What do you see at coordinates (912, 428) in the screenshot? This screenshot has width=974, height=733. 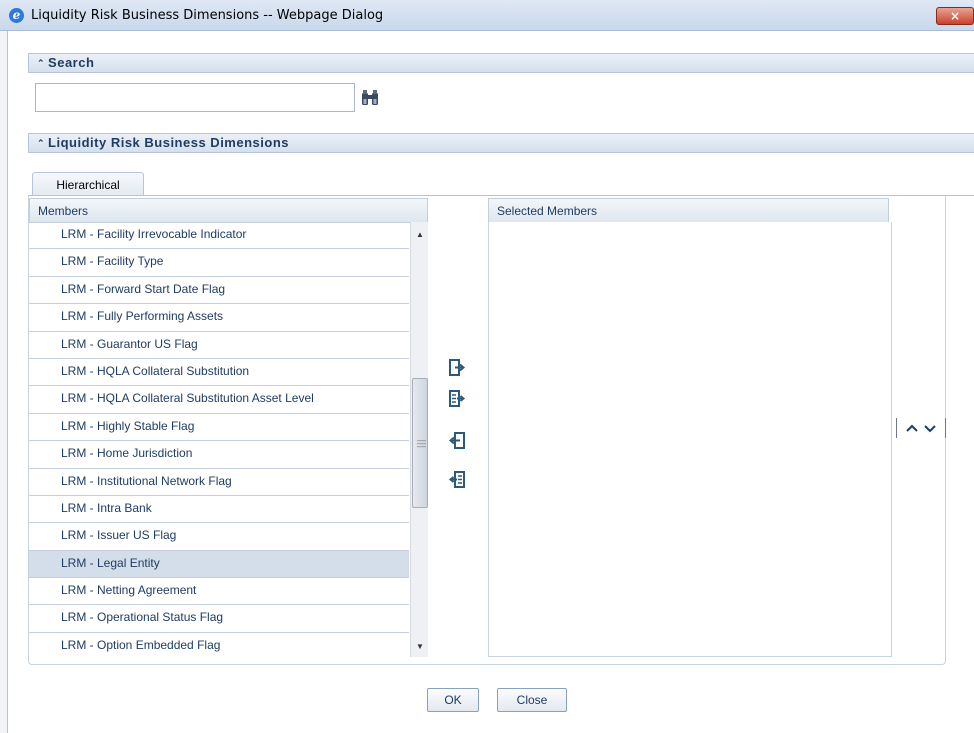 I see `move-up-icon` at bounding box center [912, 428].